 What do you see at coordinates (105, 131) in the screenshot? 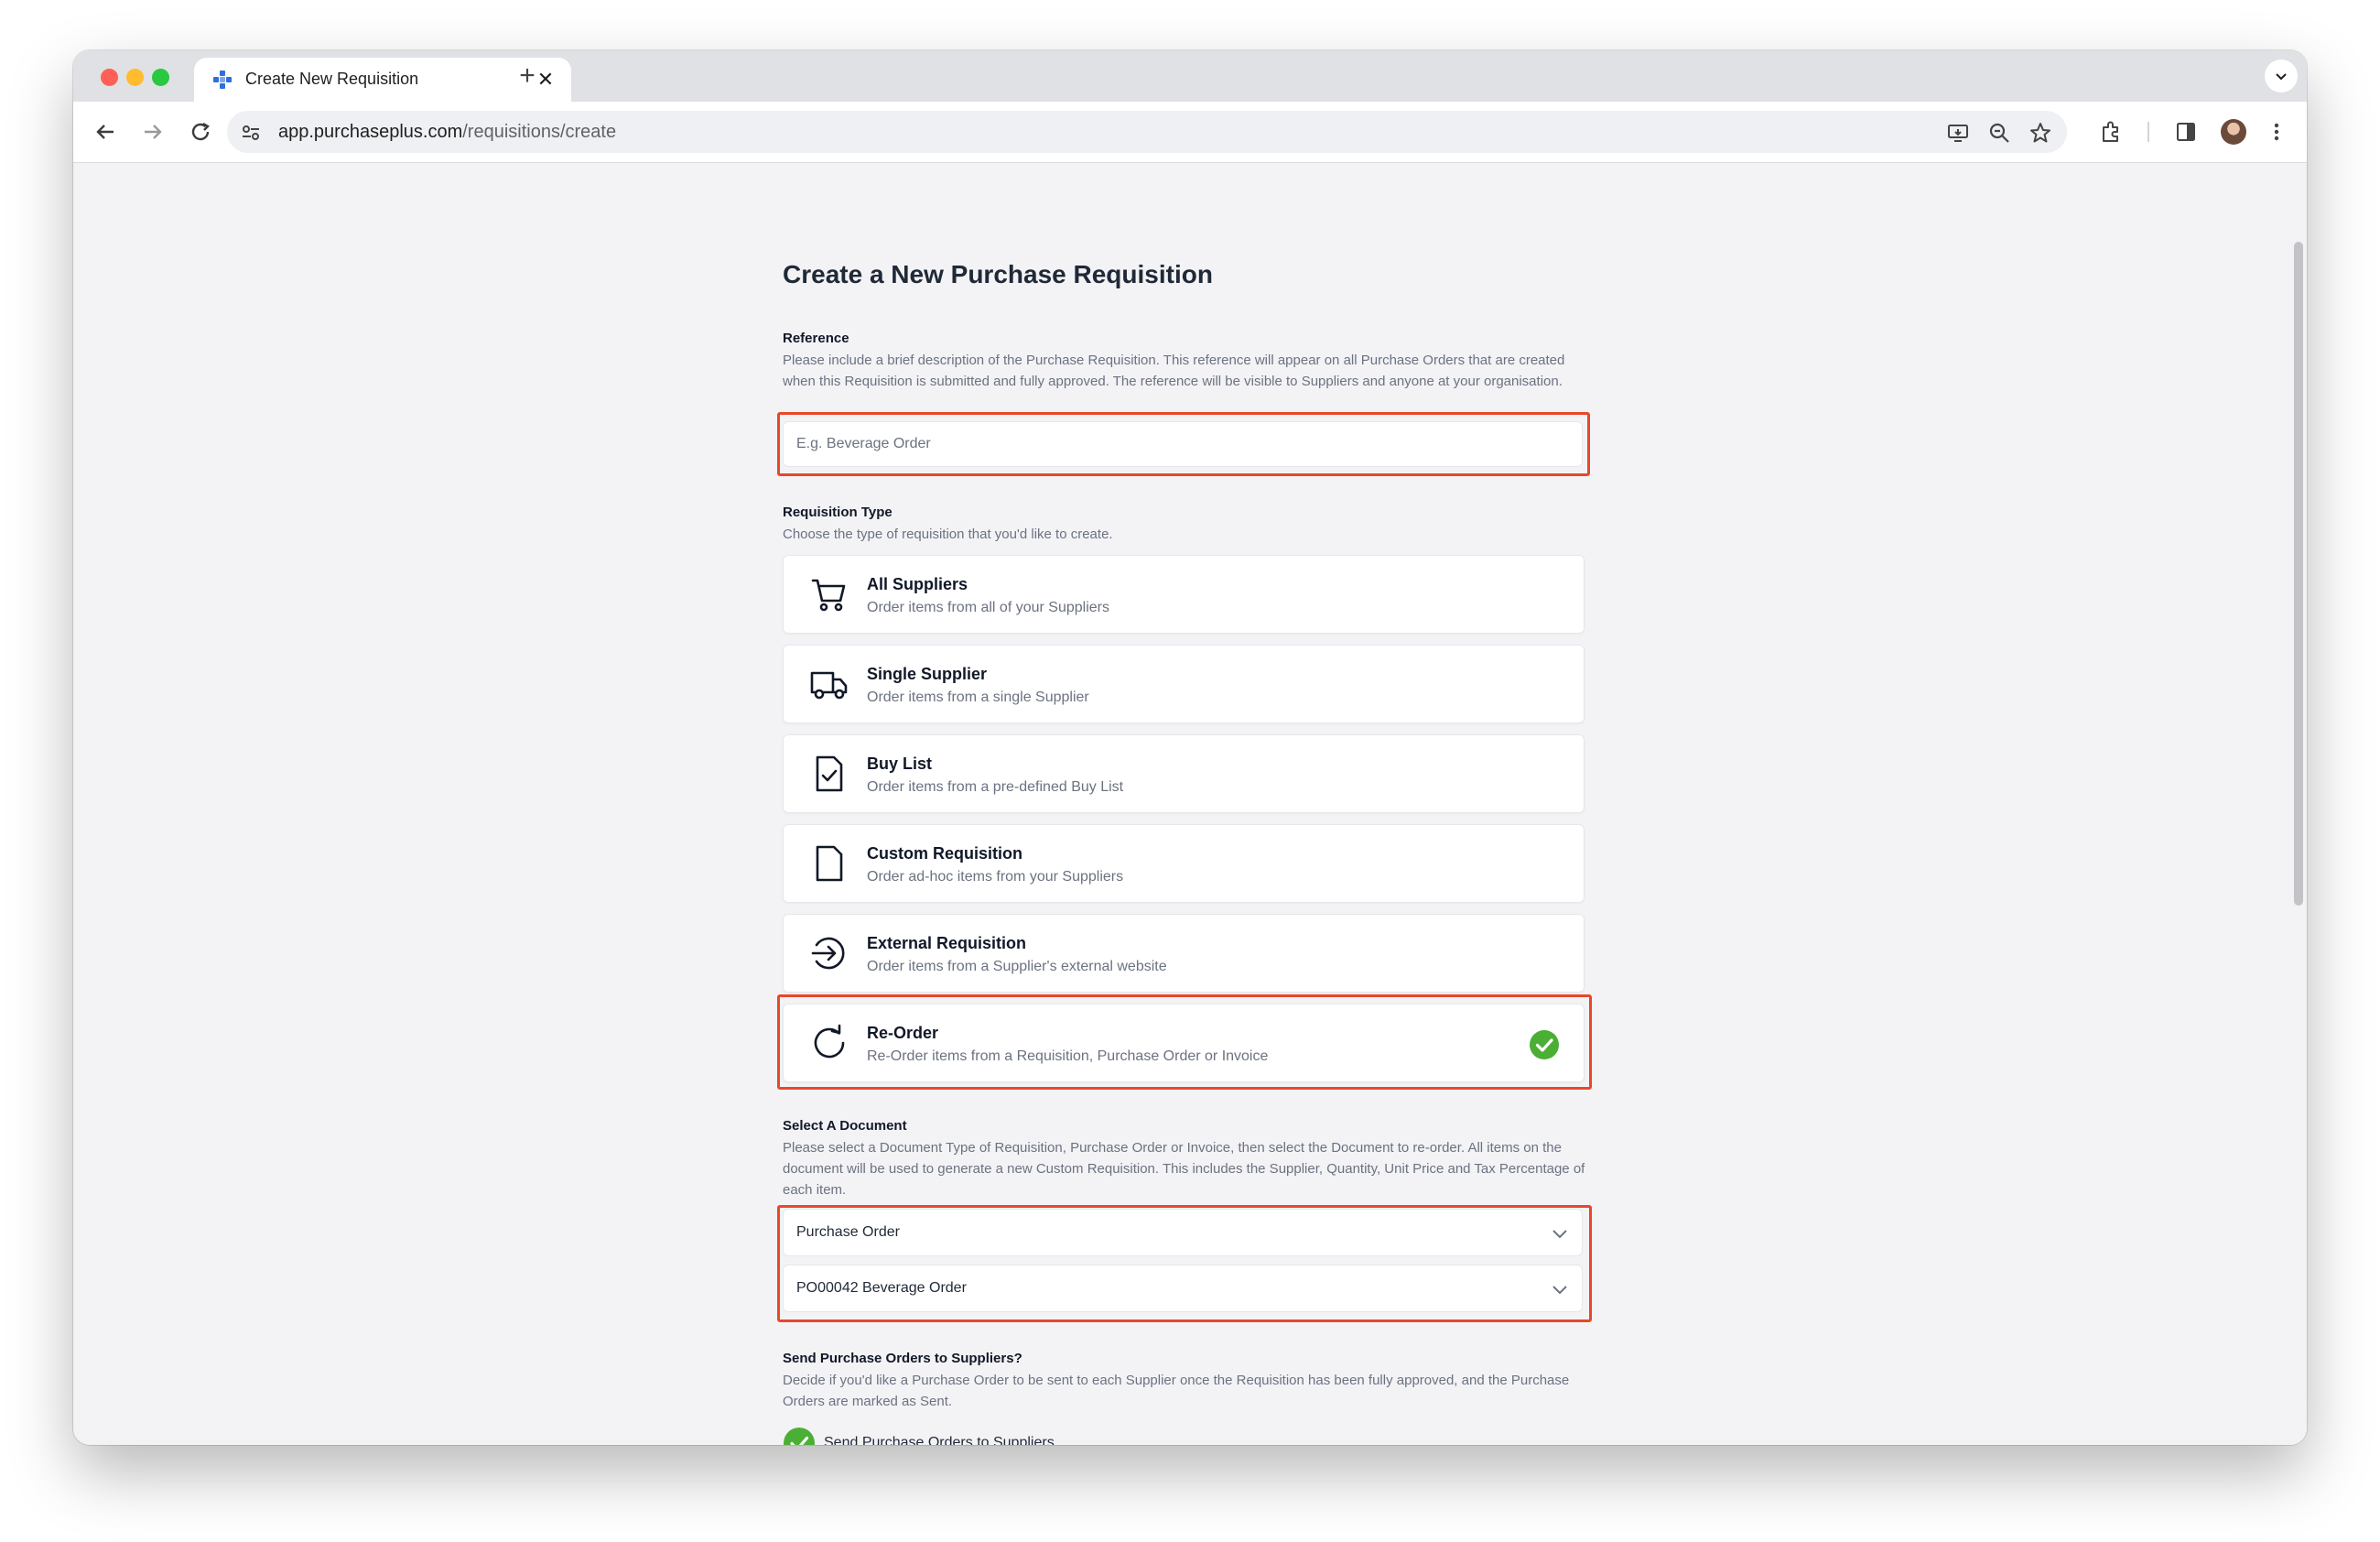
I see `back-arrow-icon` at bounding box center [105, 131].